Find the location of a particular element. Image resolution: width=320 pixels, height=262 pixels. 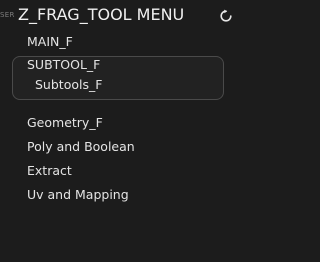

menu-item-poly-and-boolean: Poly and Boolean is located at coordinates (81, 146).